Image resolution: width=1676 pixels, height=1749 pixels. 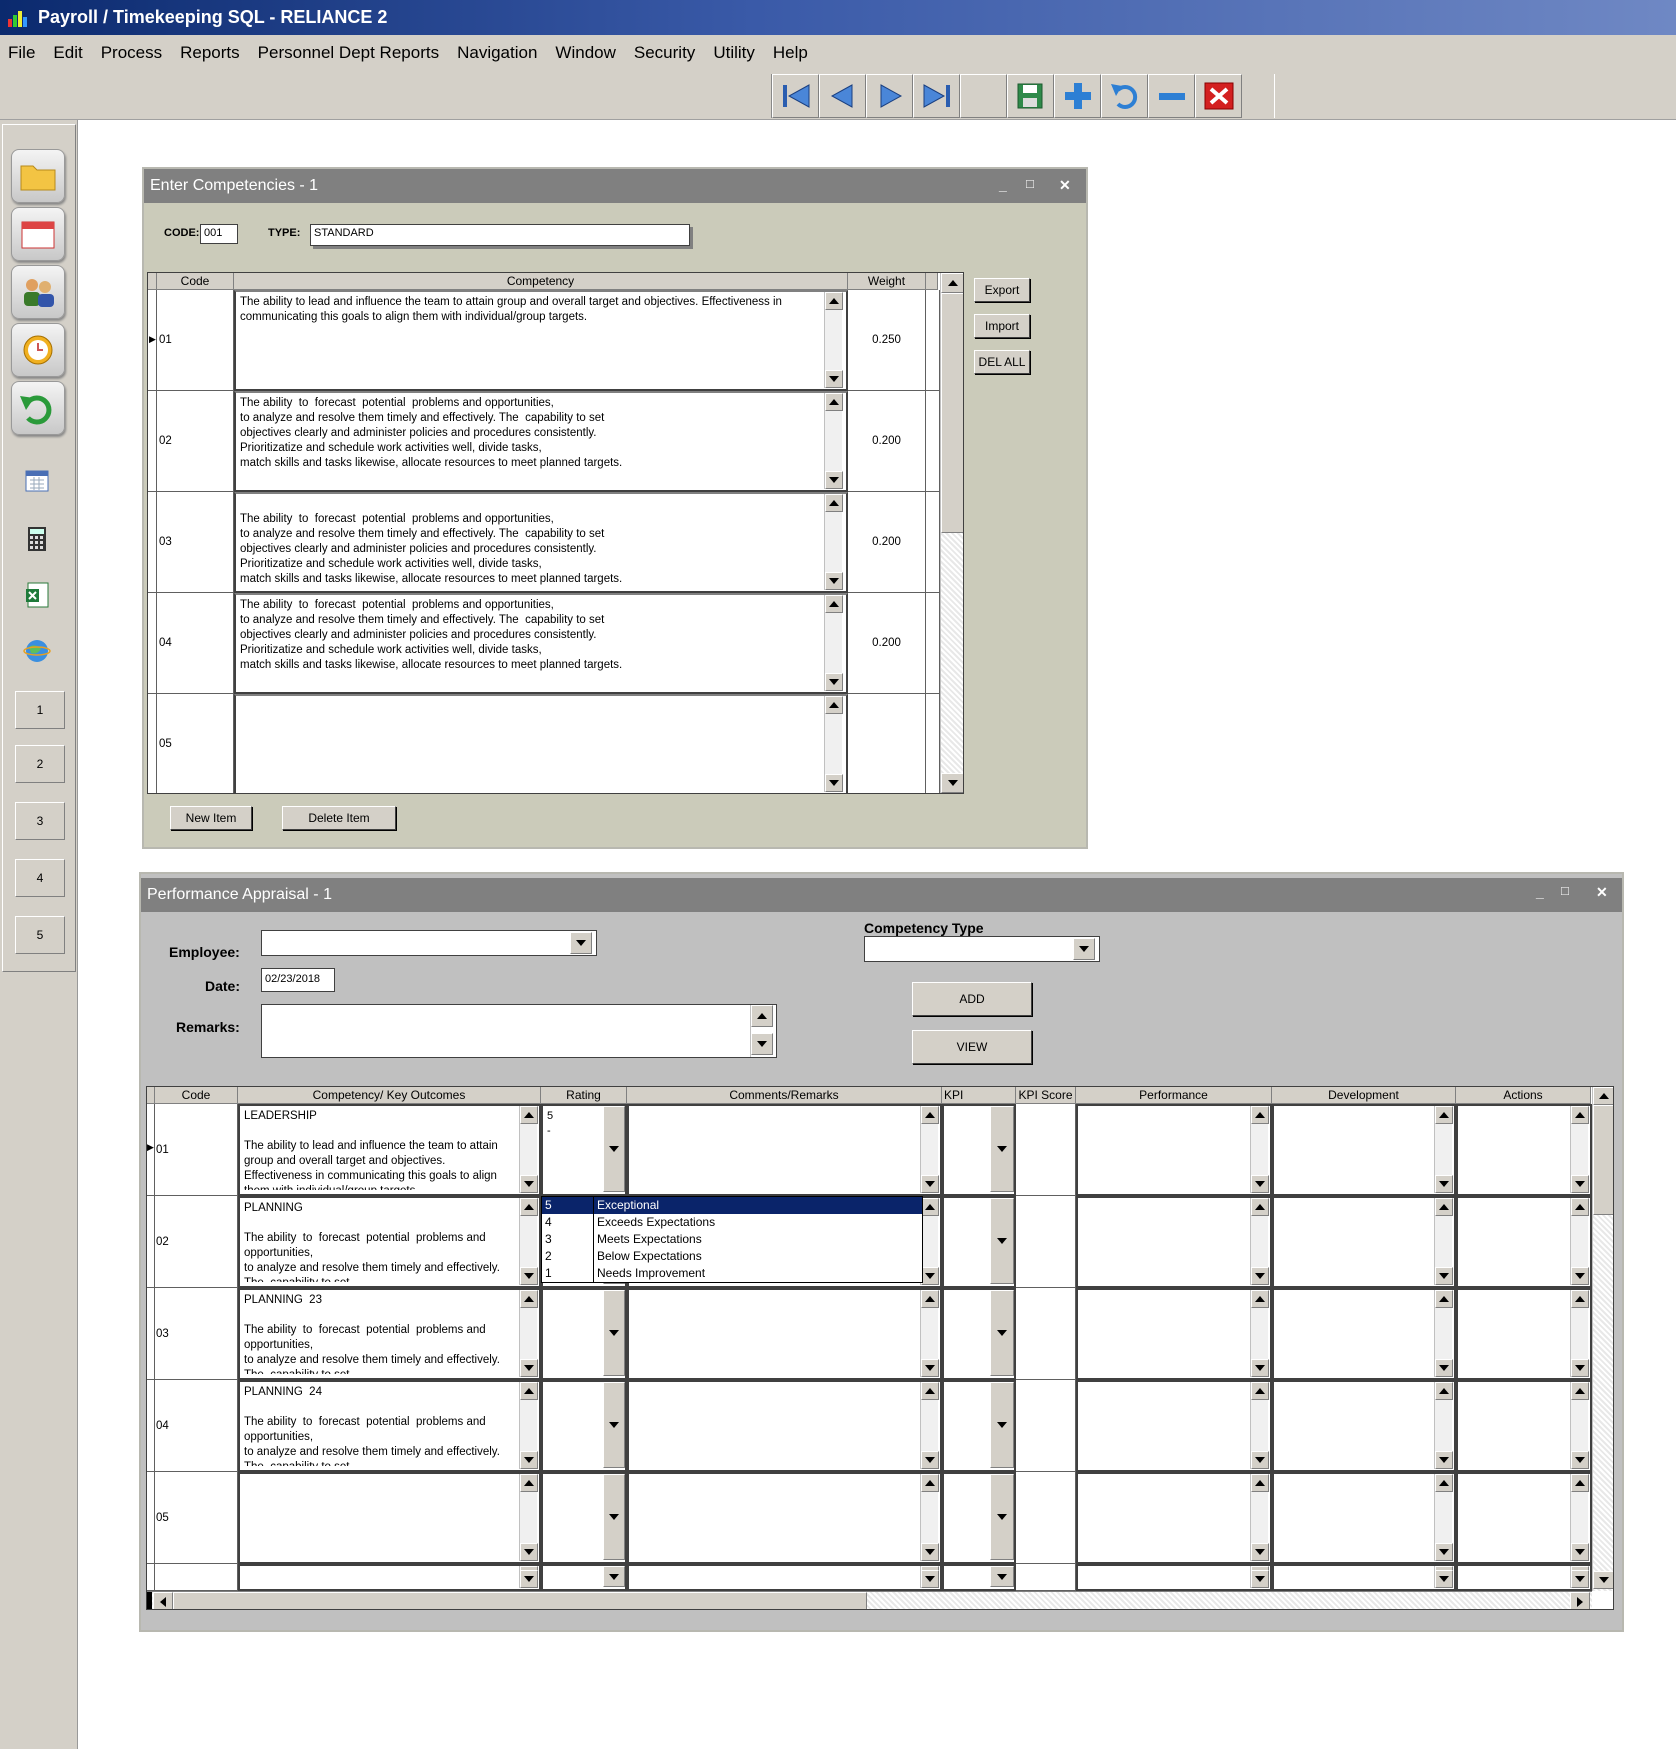 What do you see at coordinates (1124, 96) in the screenshot?
I see `undo-button` at bounding box center [1124, 96].